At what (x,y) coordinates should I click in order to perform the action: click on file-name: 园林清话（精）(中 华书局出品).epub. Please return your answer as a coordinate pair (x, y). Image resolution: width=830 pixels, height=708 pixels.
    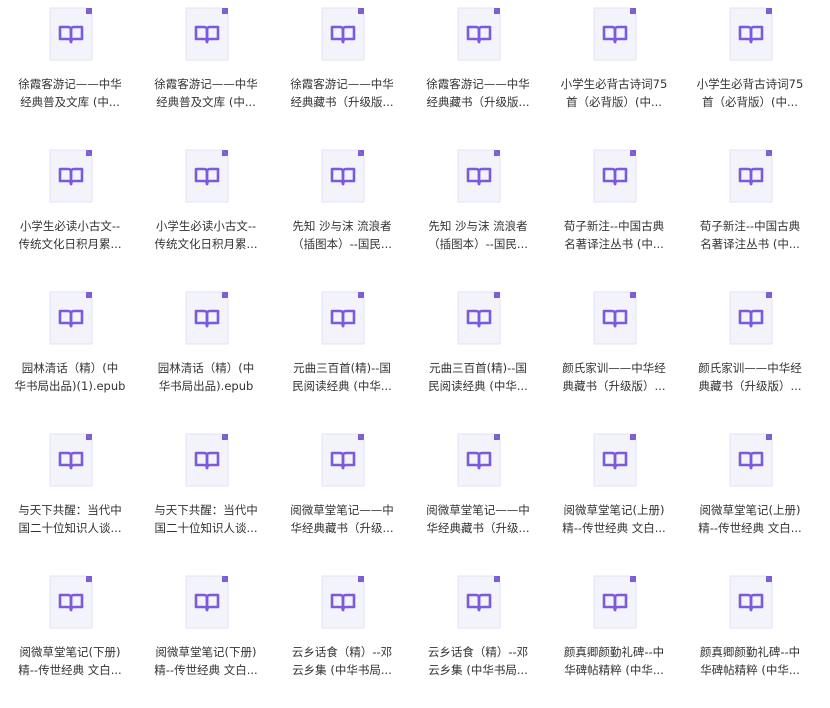
    Looking at the image, I should click on (206, 377).